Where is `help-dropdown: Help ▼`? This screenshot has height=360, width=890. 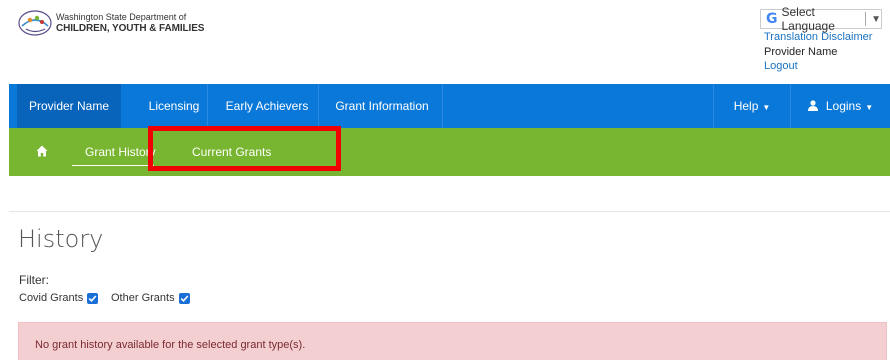
help-dropdown: Help ▼ is located at coordinates (752, 106).